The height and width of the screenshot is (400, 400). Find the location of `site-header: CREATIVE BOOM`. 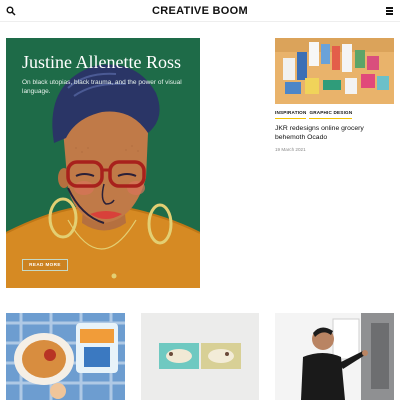

site-header: CREATIVE BOOM is located at coordinates (200, 11).